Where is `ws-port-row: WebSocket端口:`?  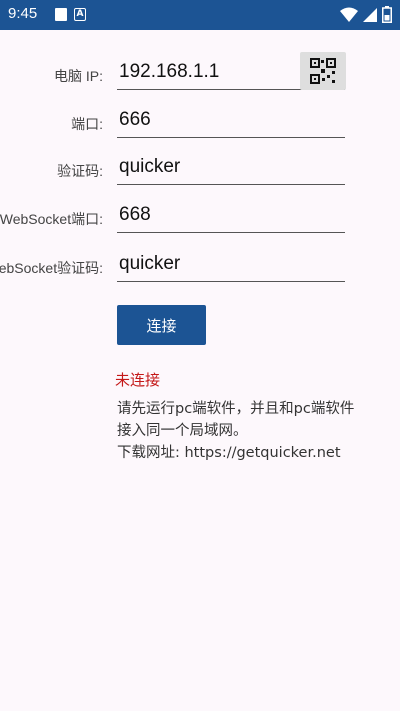 ws-port-row: WebSocket端口: is located at coordinates (200, 217).